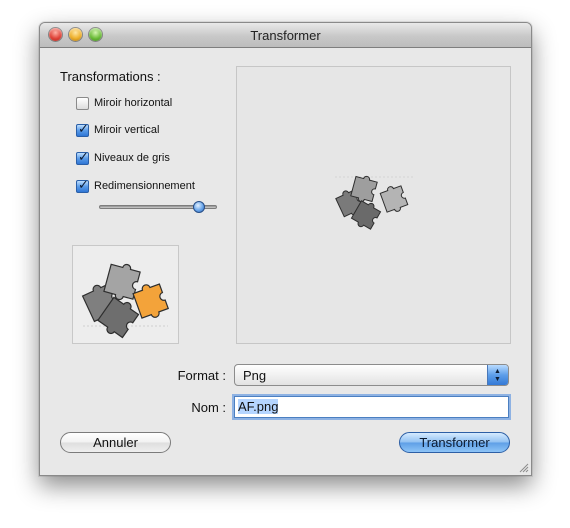  Describe the element at coordinates (371, 375) in the screenshot. I see `format-select: Png ▲ ▼` at that location.